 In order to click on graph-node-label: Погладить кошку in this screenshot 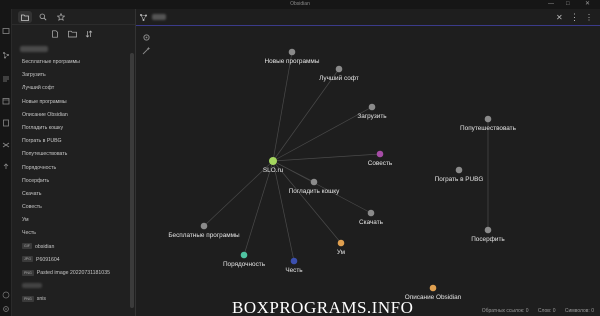, I will do `click(314, 191)`.